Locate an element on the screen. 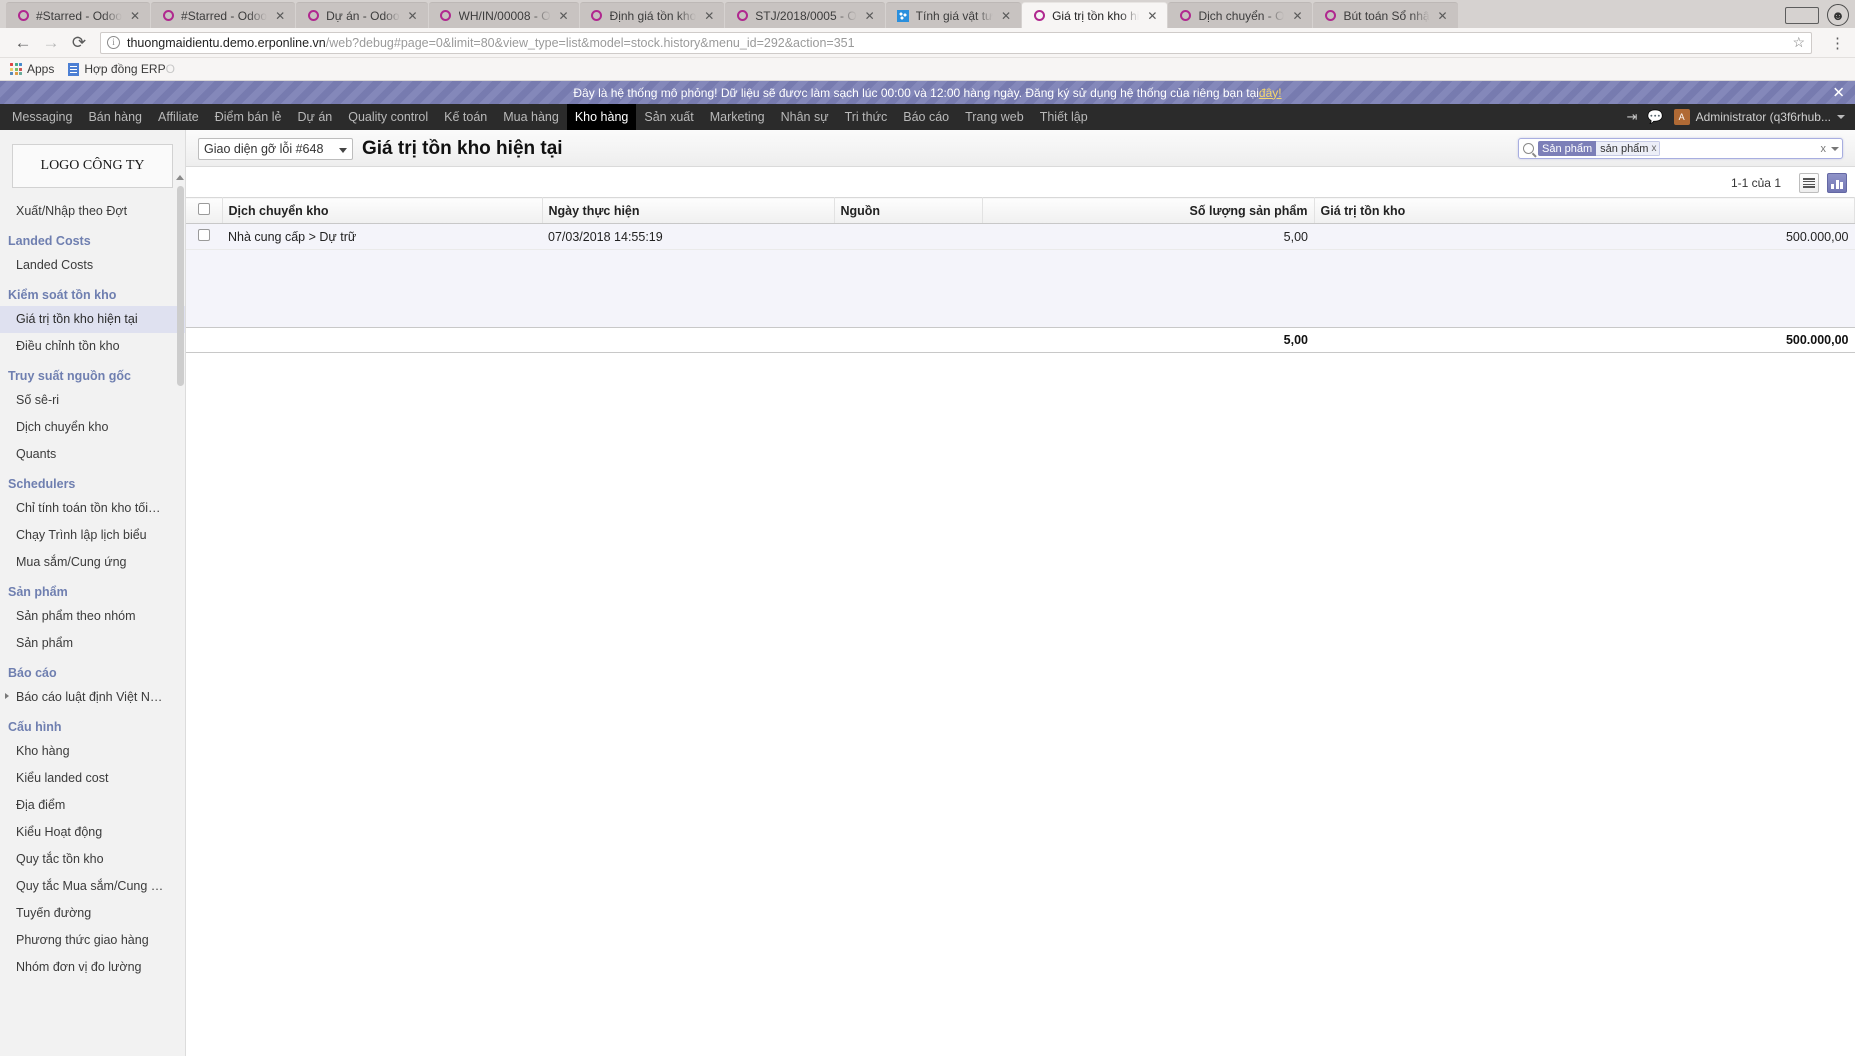  sidebar-item-serial-numbers: Số sê-ri is located at coordinates (92, 400).